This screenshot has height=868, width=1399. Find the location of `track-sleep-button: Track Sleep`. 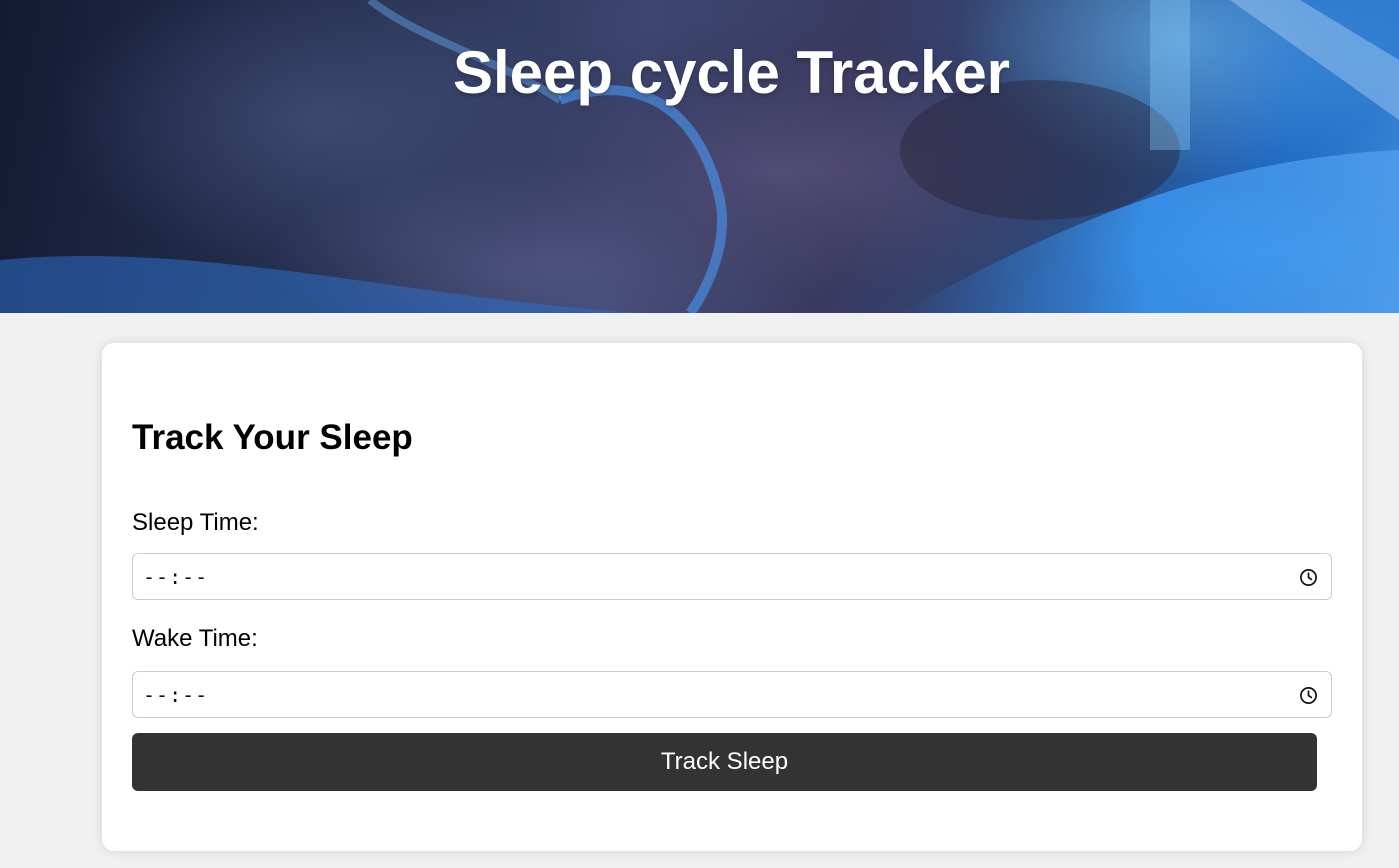

track-sleep-button: Track Sleep is located at coordinates (724, 762).